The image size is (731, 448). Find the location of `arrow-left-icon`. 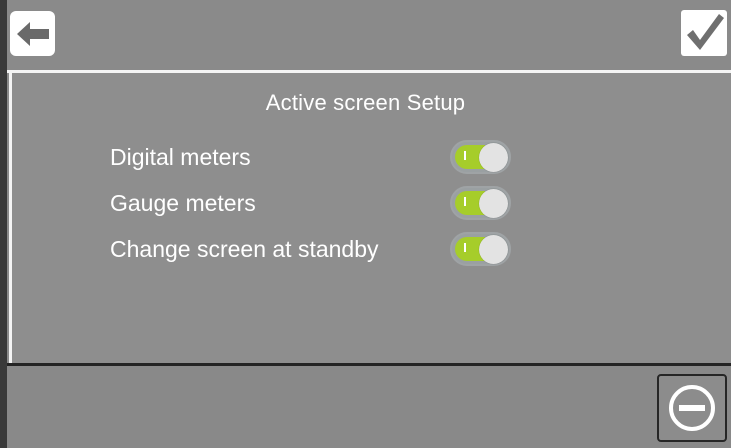

arrow-left-icon is located at coordinates (32, 33).